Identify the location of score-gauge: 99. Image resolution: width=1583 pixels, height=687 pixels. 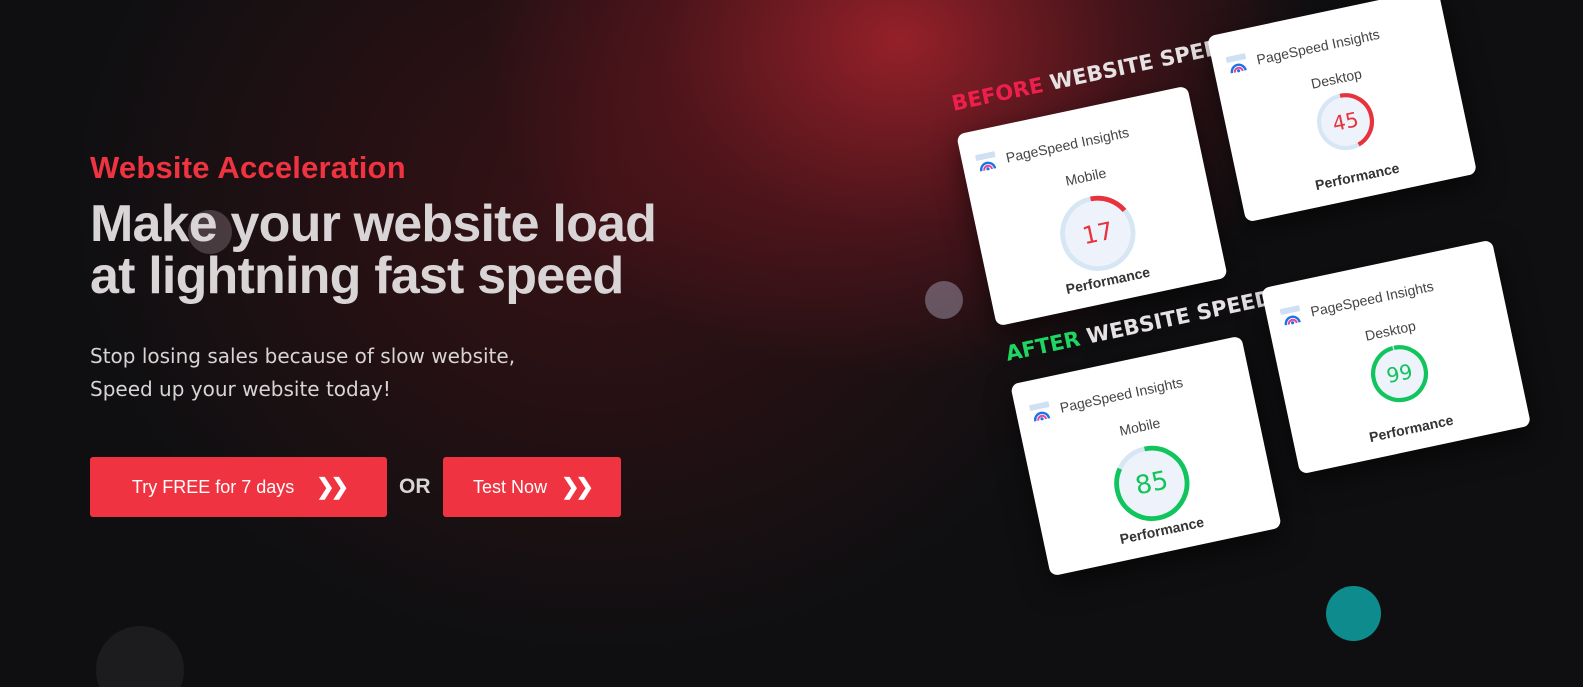
(1400, 374).